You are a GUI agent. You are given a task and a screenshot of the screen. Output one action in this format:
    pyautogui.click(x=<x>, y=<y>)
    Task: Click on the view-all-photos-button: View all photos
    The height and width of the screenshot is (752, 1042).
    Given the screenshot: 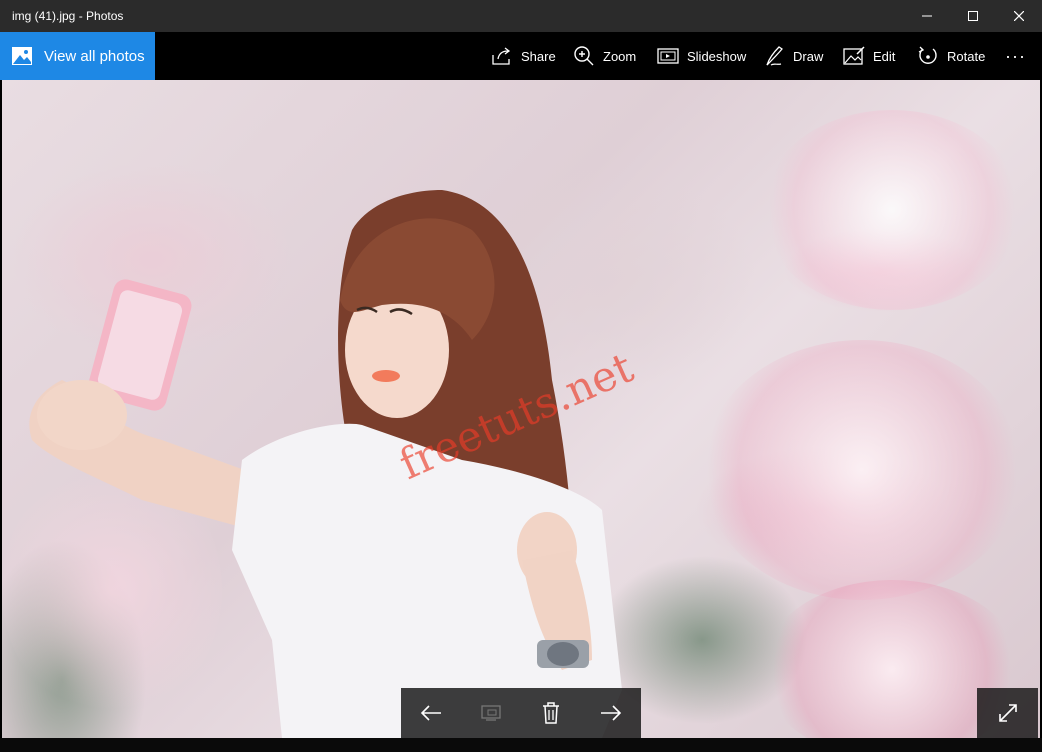 What is the action you would take?
    pyautogui.click(x=77, y=56)
    